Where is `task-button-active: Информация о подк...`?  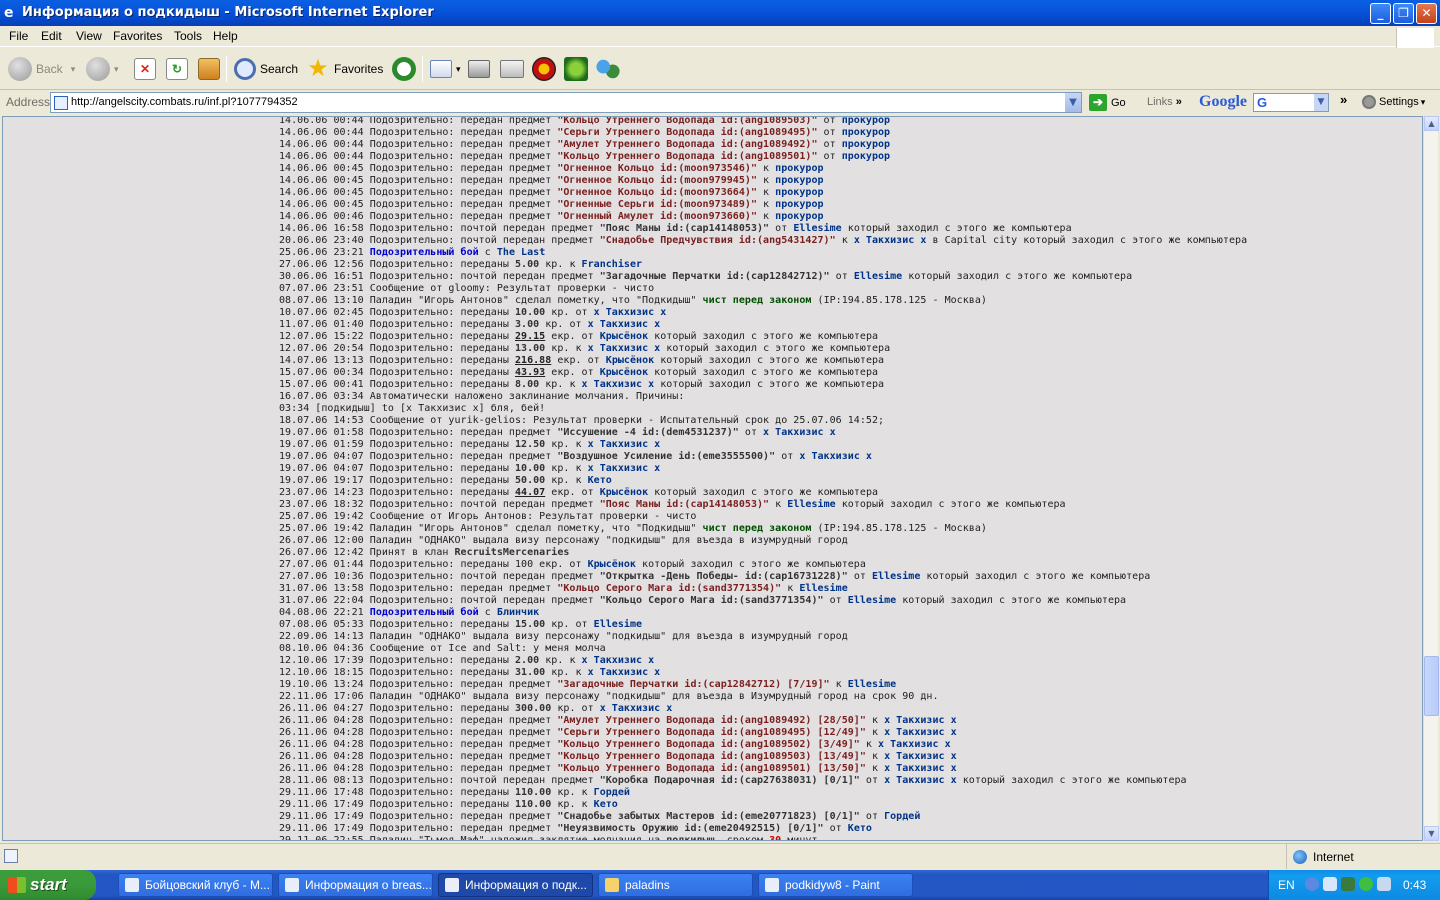 task-button-active: Информация о подк... is located at coordinates (515, 885).